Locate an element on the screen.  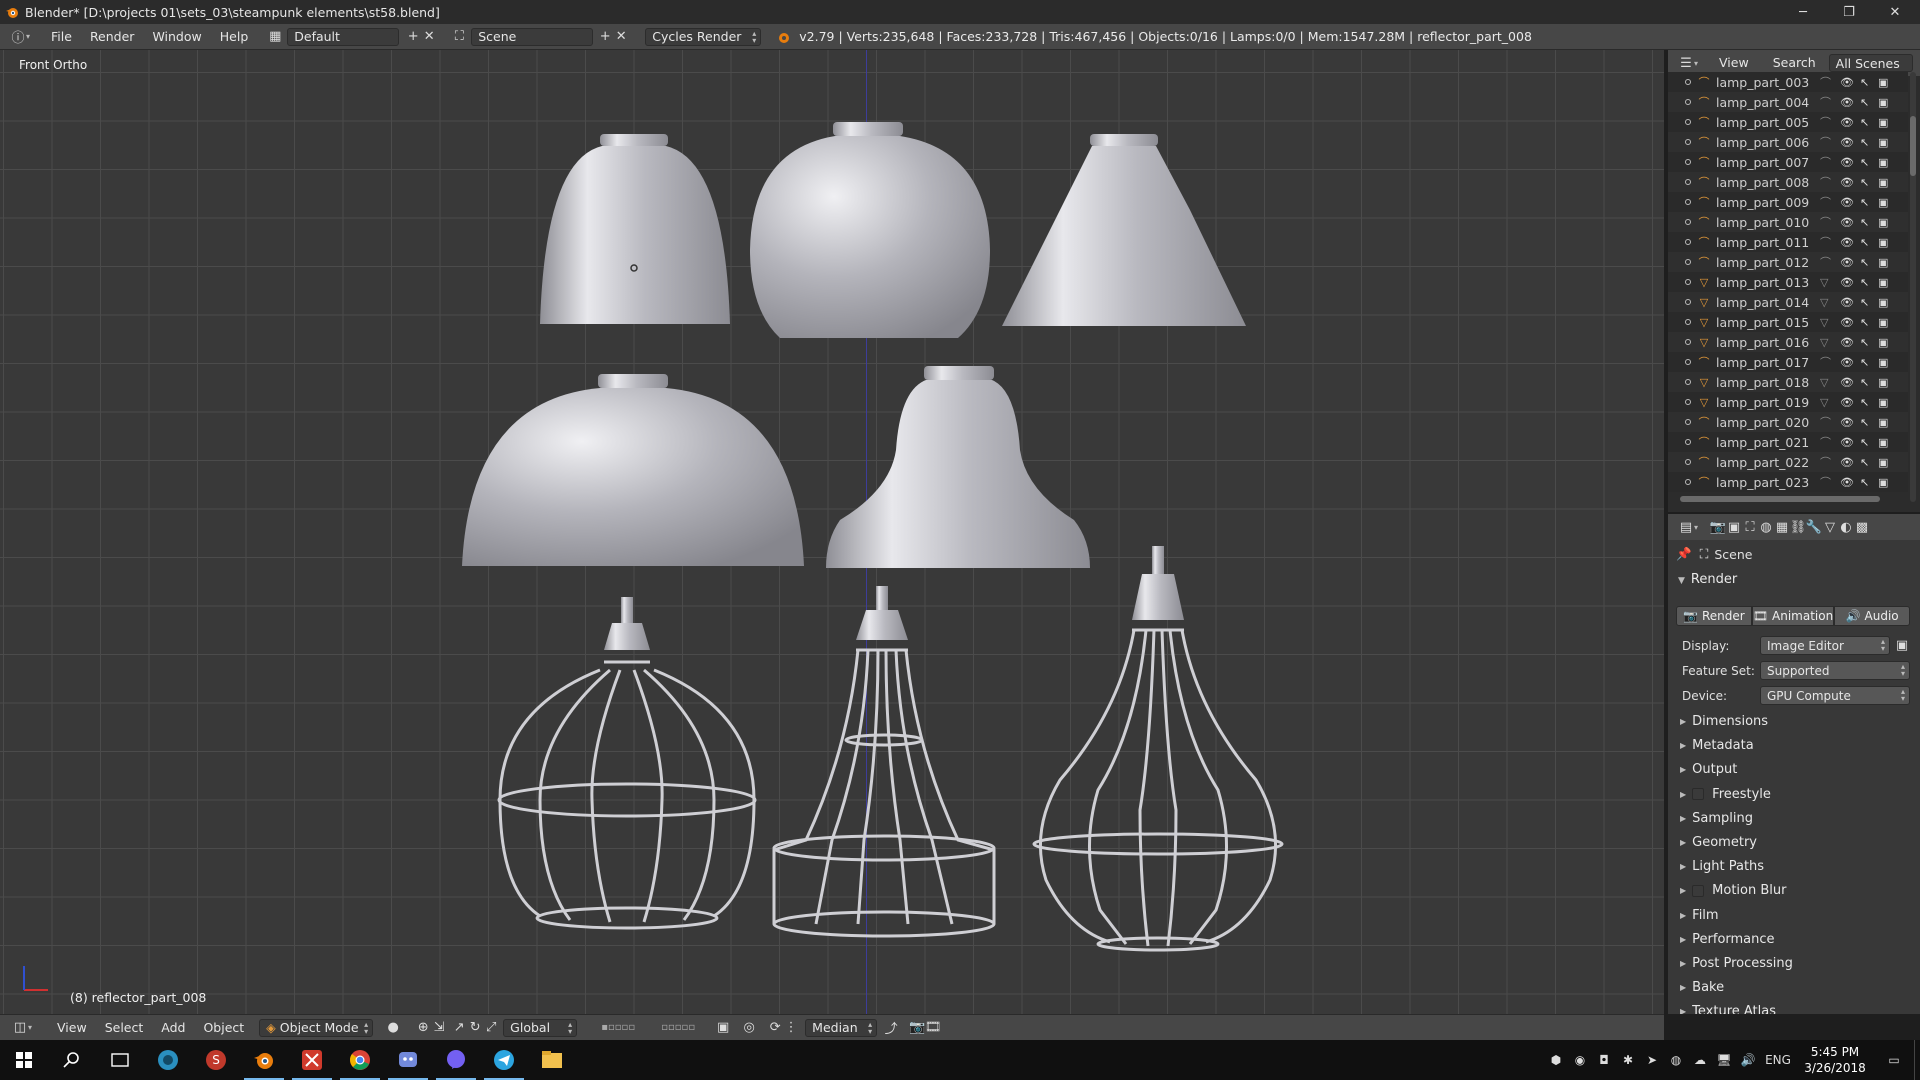
viewport-shading-icon: ● is located at coordinates (393, 1028).